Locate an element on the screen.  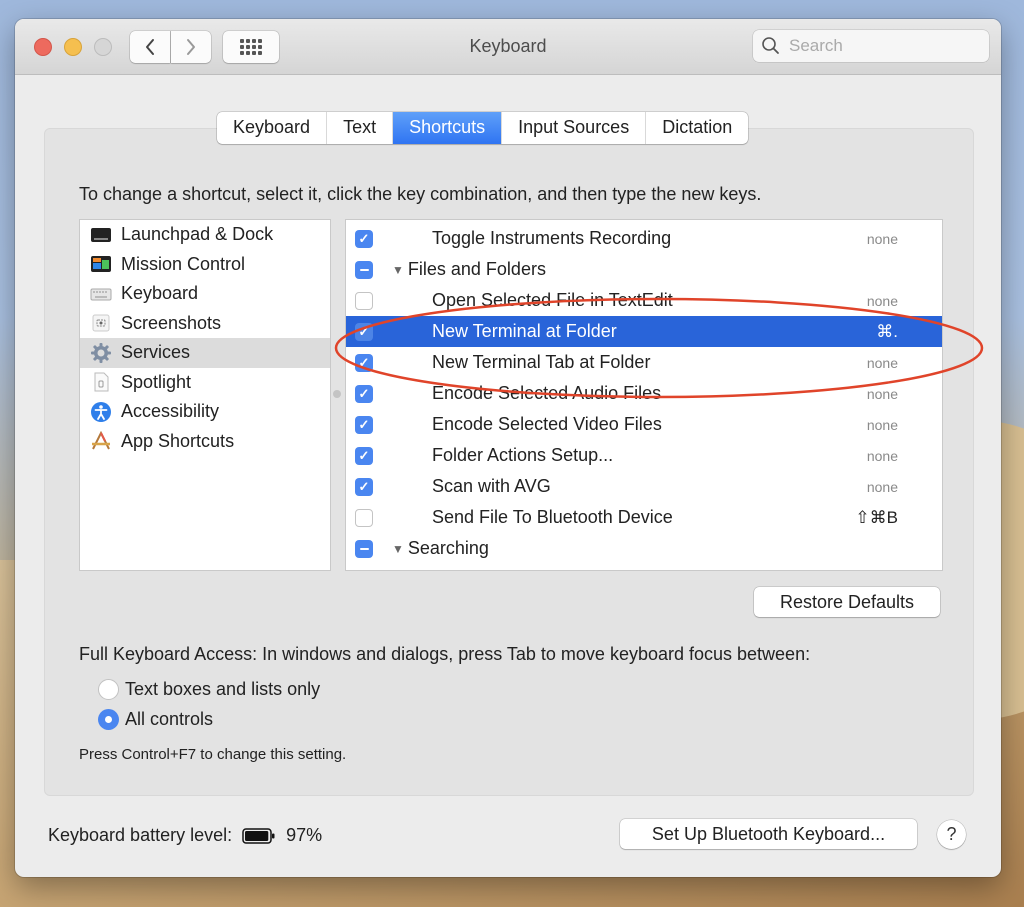
shortcut-row: ✓ New Terminal Tab at Folder none is located at coordinates (644, 362).